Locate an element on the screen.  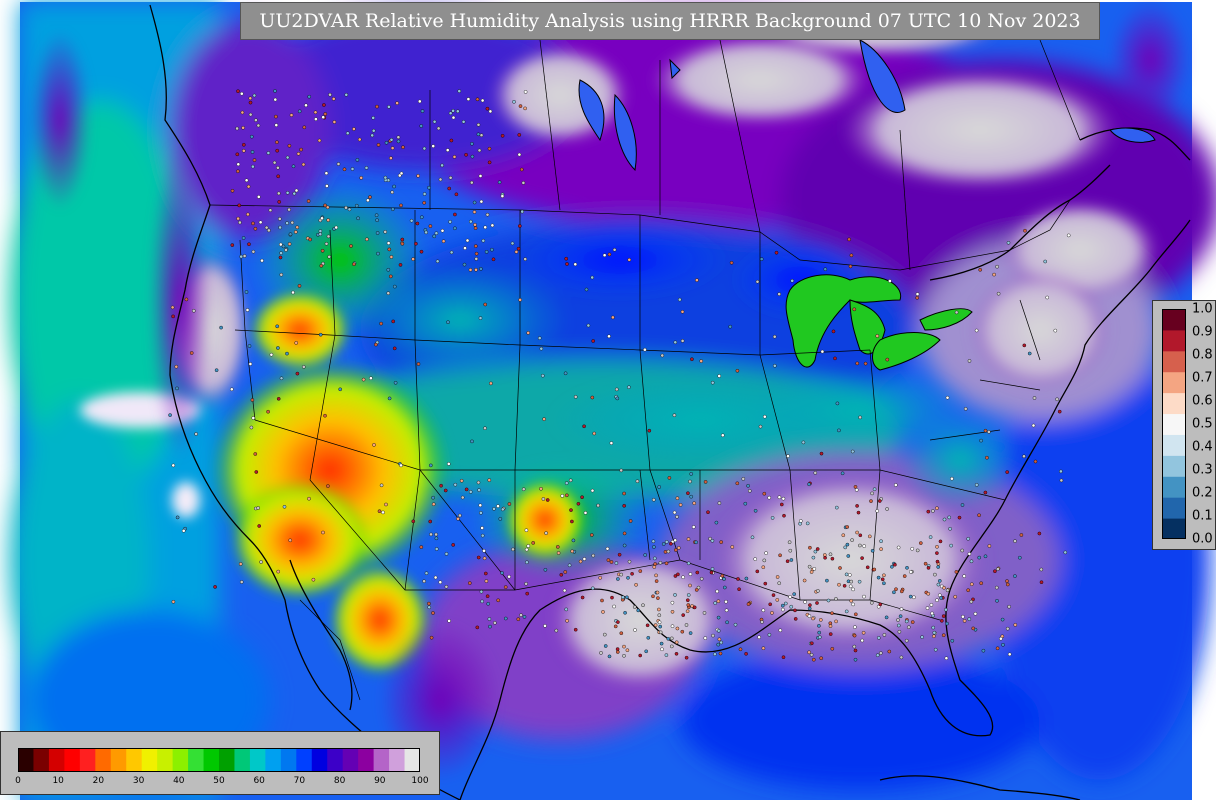
vcolorbar-swatch is located at coordinates (1174, 528).